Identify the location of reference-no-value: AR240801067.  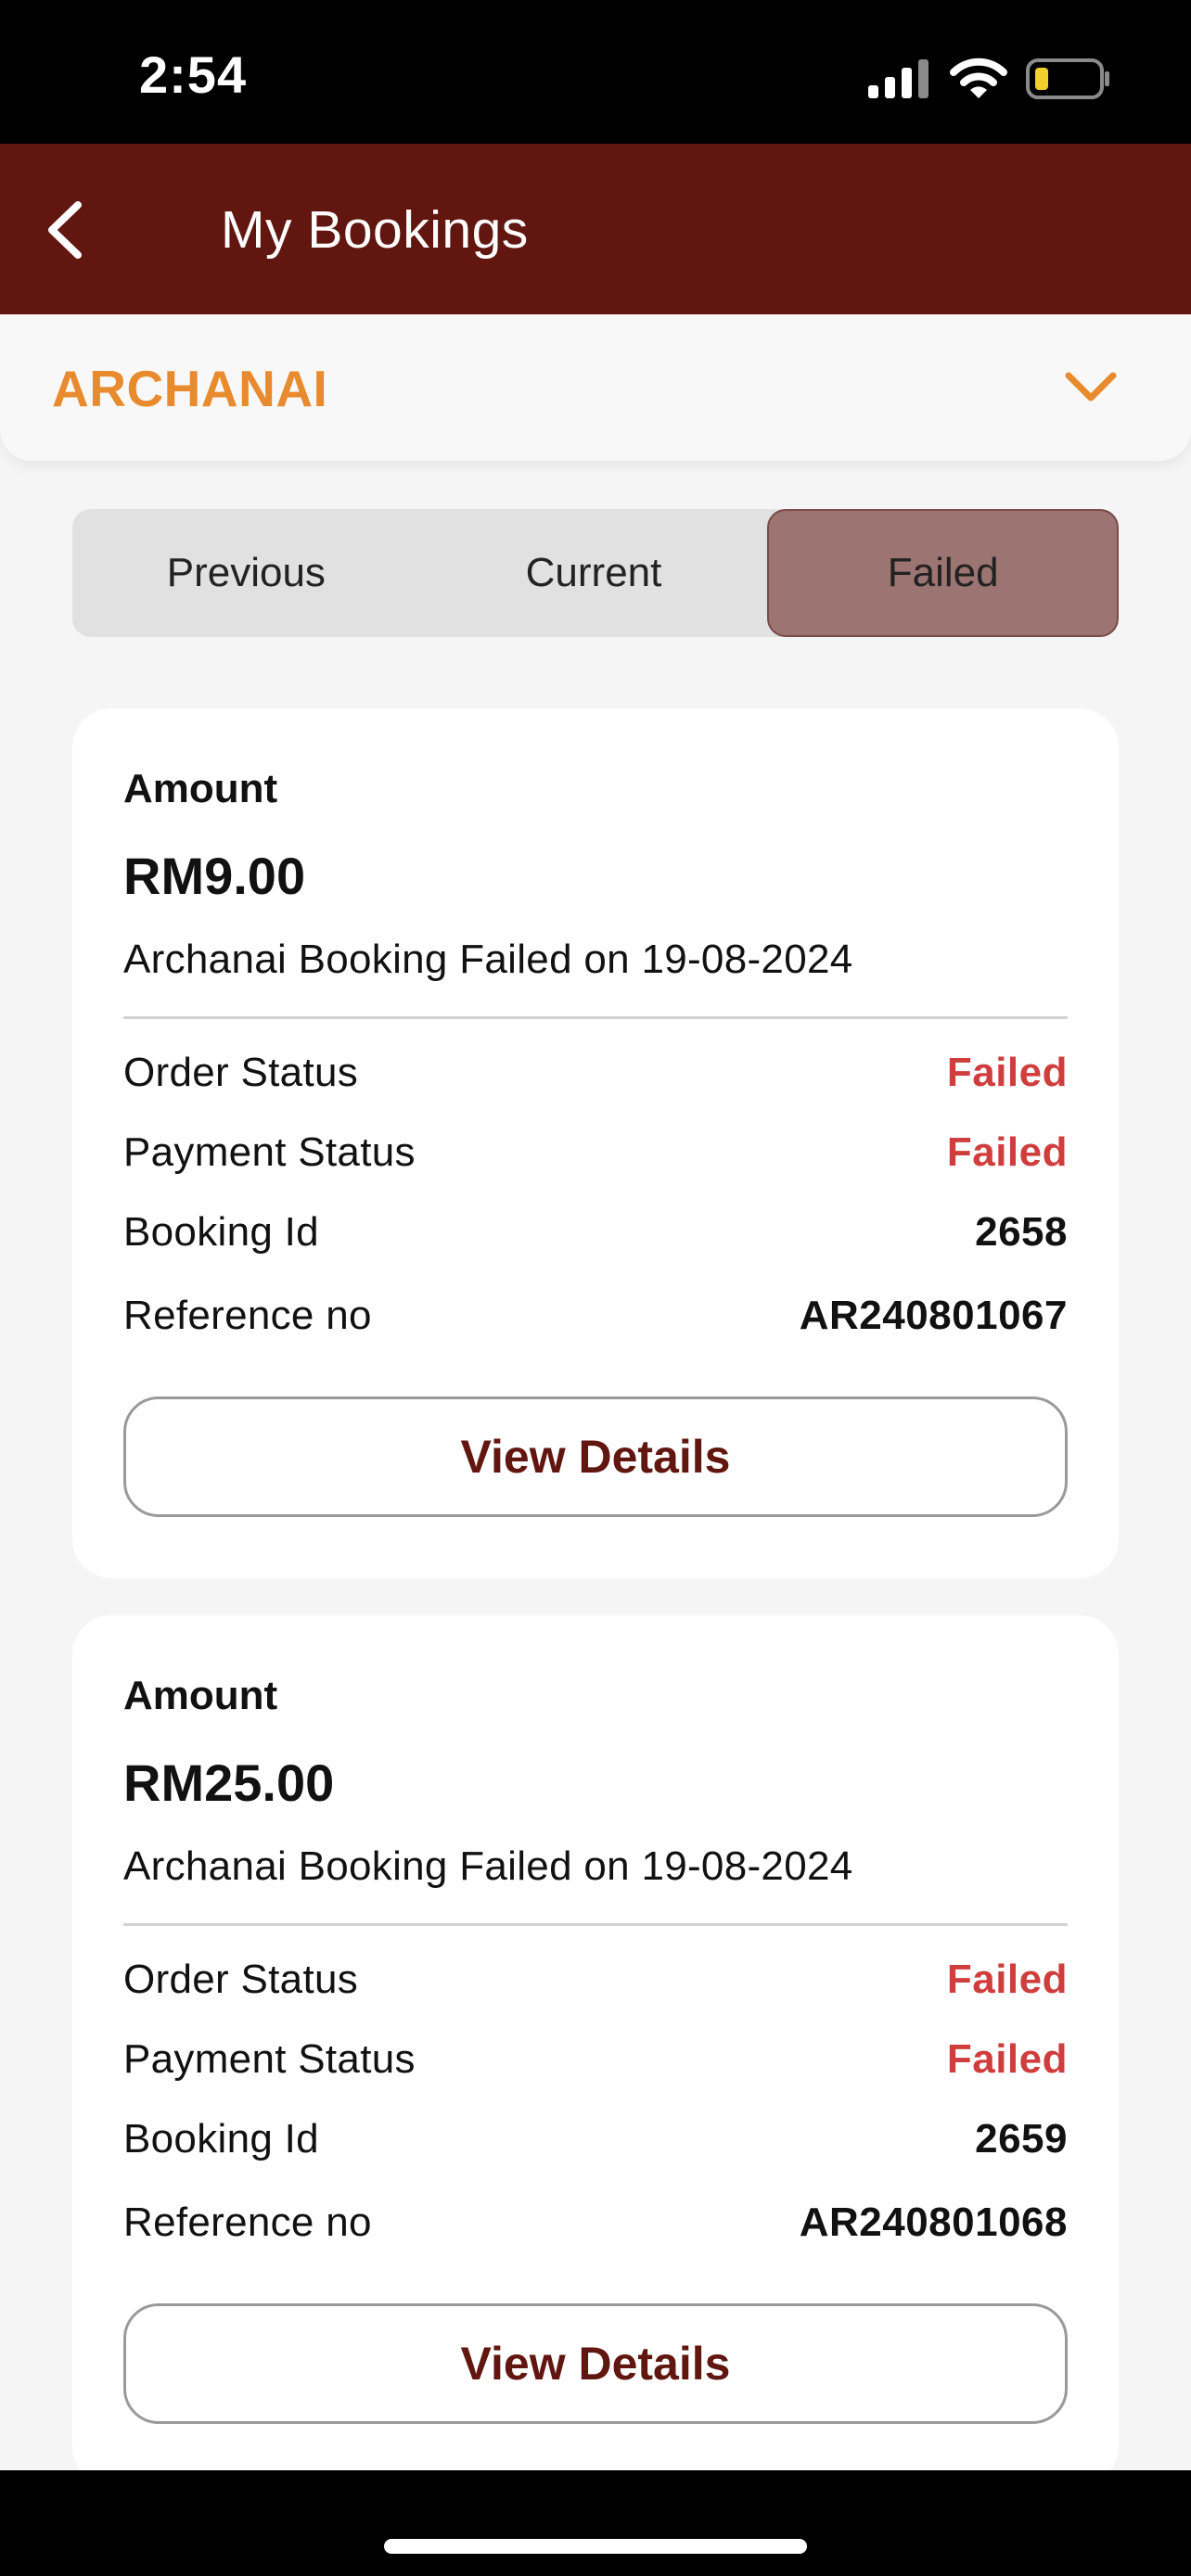
(933, 1316).